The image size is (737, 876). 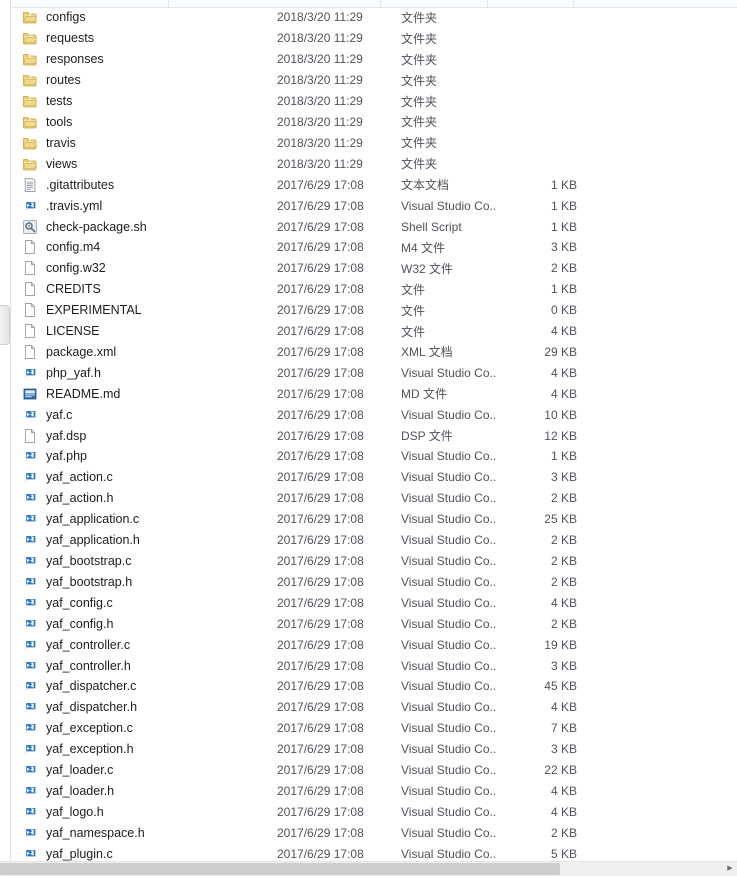 What do you see at coordinates (144, 436) in the screenshot?
I see `file-name-cell: yaf.dsp` at bounding box center [144, 436].